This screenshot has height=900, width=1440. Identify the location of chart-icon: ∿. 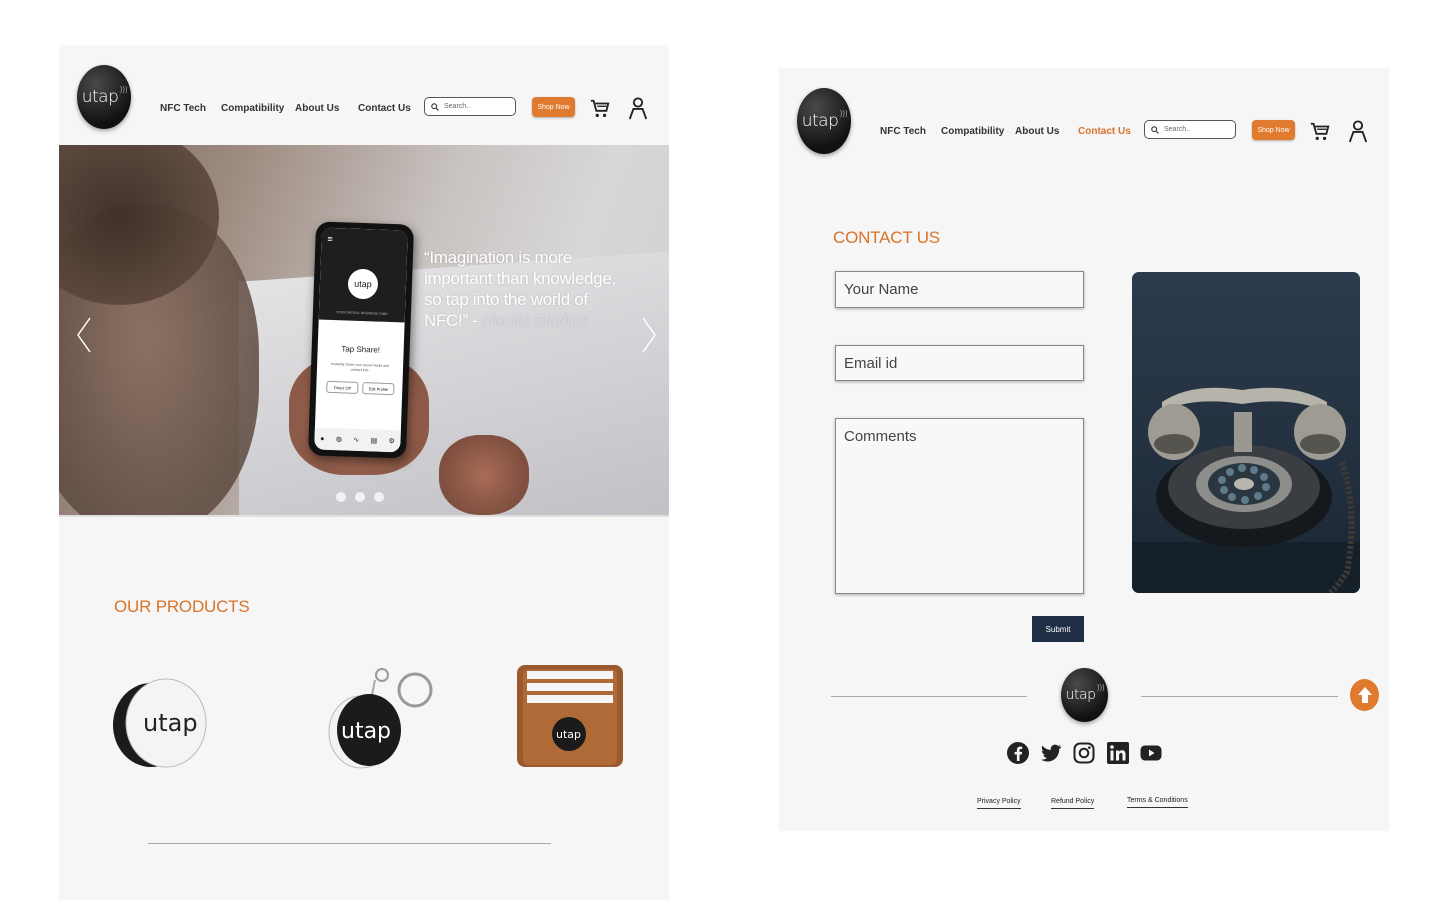
(356, 440).